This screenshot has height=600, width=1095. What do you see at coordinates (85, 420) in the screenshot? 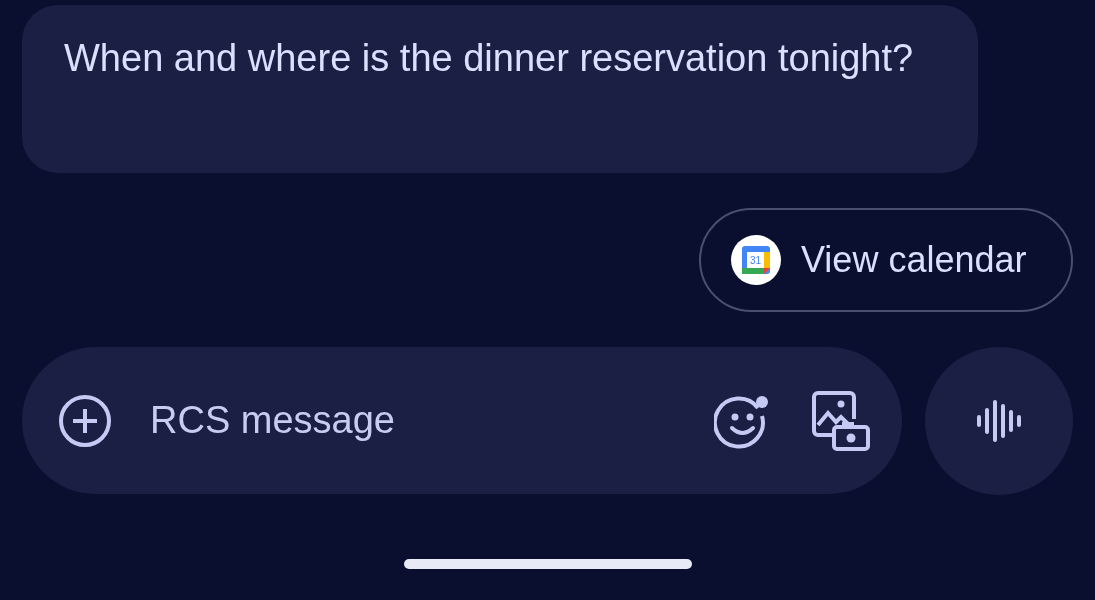
I see `add-icon` at bounding box center [85, 420].